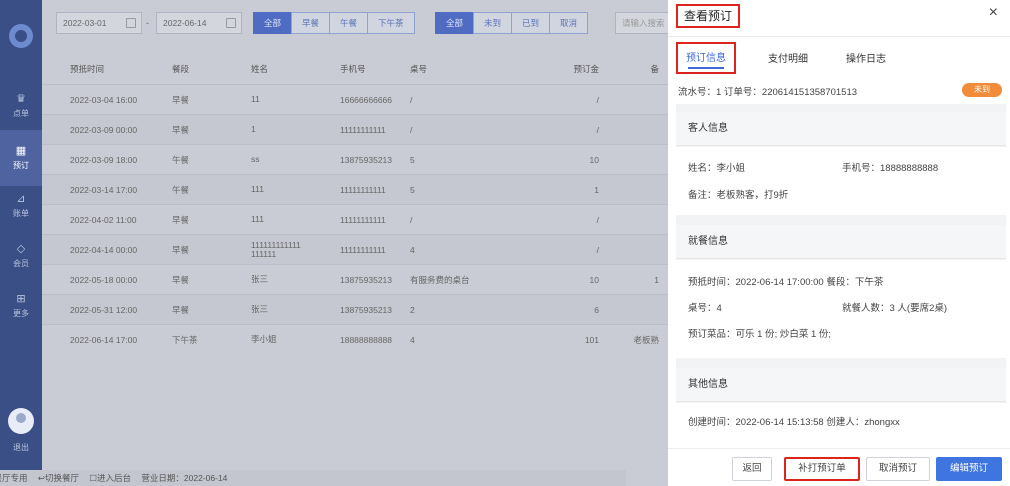  I want to click on guest-info-body: 姓名：李小姐 手机号：18888888888 备注：老板熟客，打9折, so click(841, 181).